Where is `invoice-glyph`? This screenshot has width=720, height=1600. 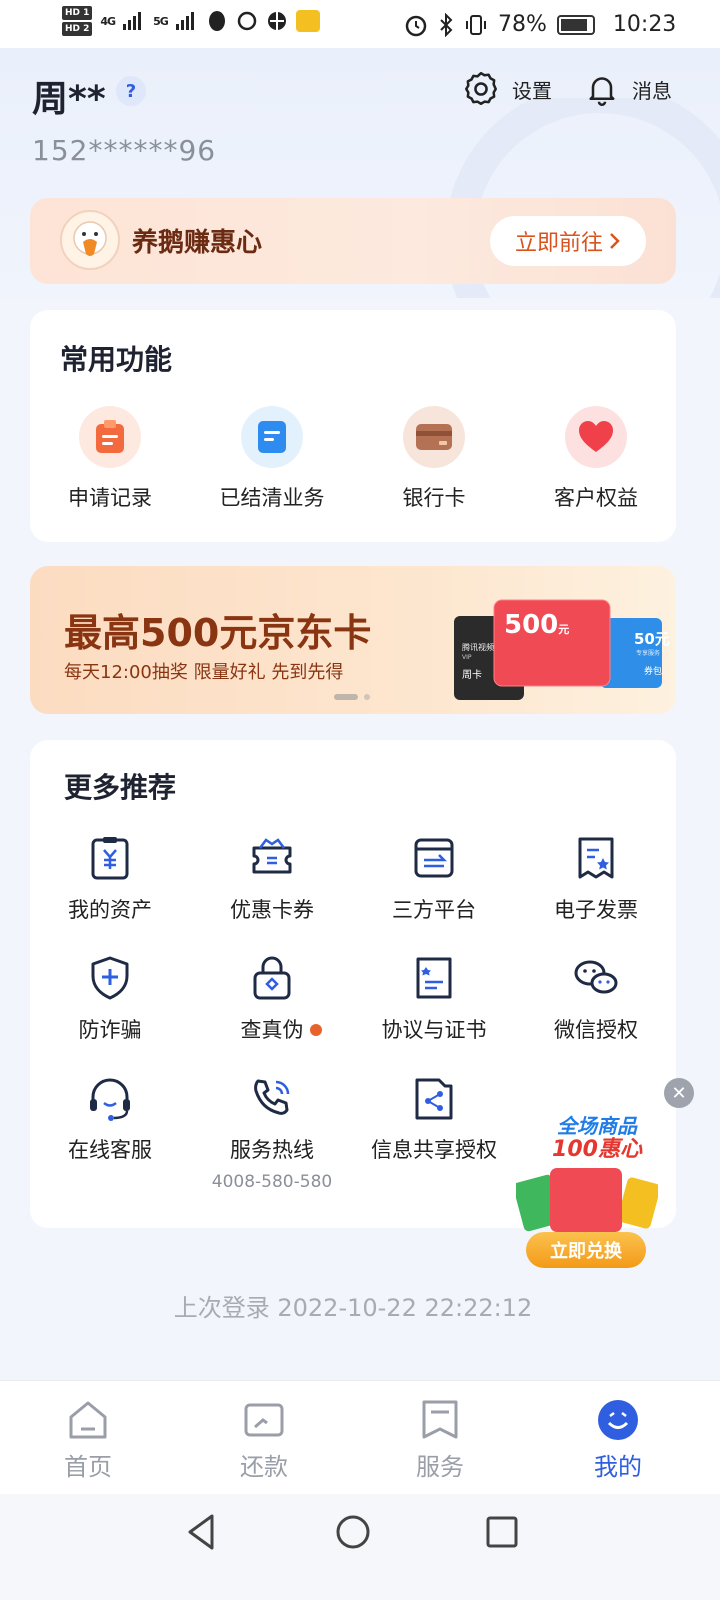 invoice-glyph is located at coordinates (596, 858).